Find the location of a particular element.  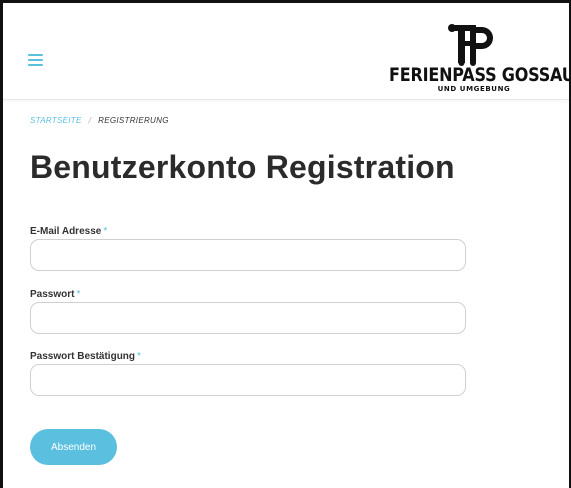

email-label-text: E-Mail Adresse is located at coordinates (66, 231).